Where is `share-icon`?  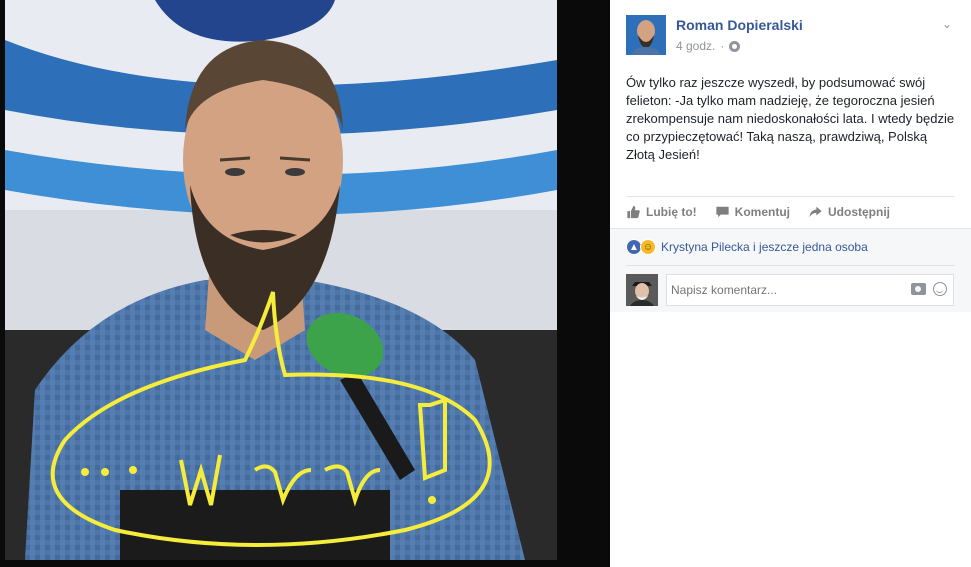
share-icon is located at coordinates (815, 212).